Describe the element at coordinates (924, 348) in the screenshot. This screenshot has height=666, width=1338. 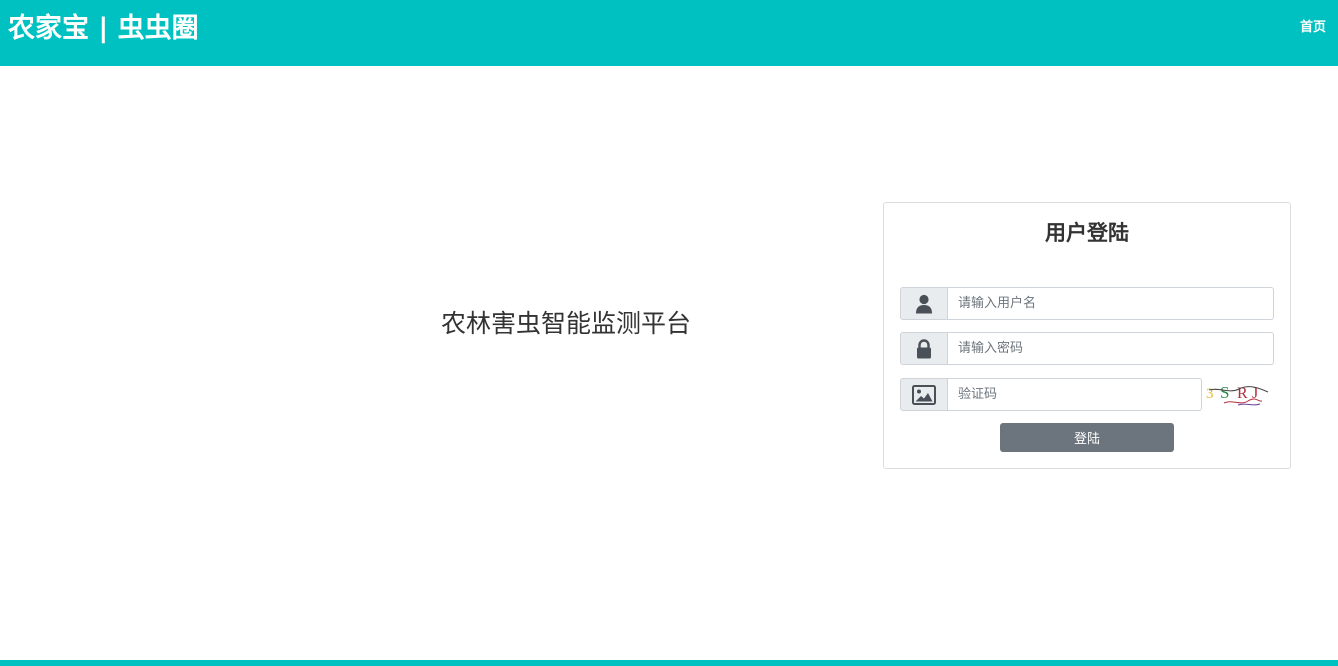
I see `lock-icon` at that location.